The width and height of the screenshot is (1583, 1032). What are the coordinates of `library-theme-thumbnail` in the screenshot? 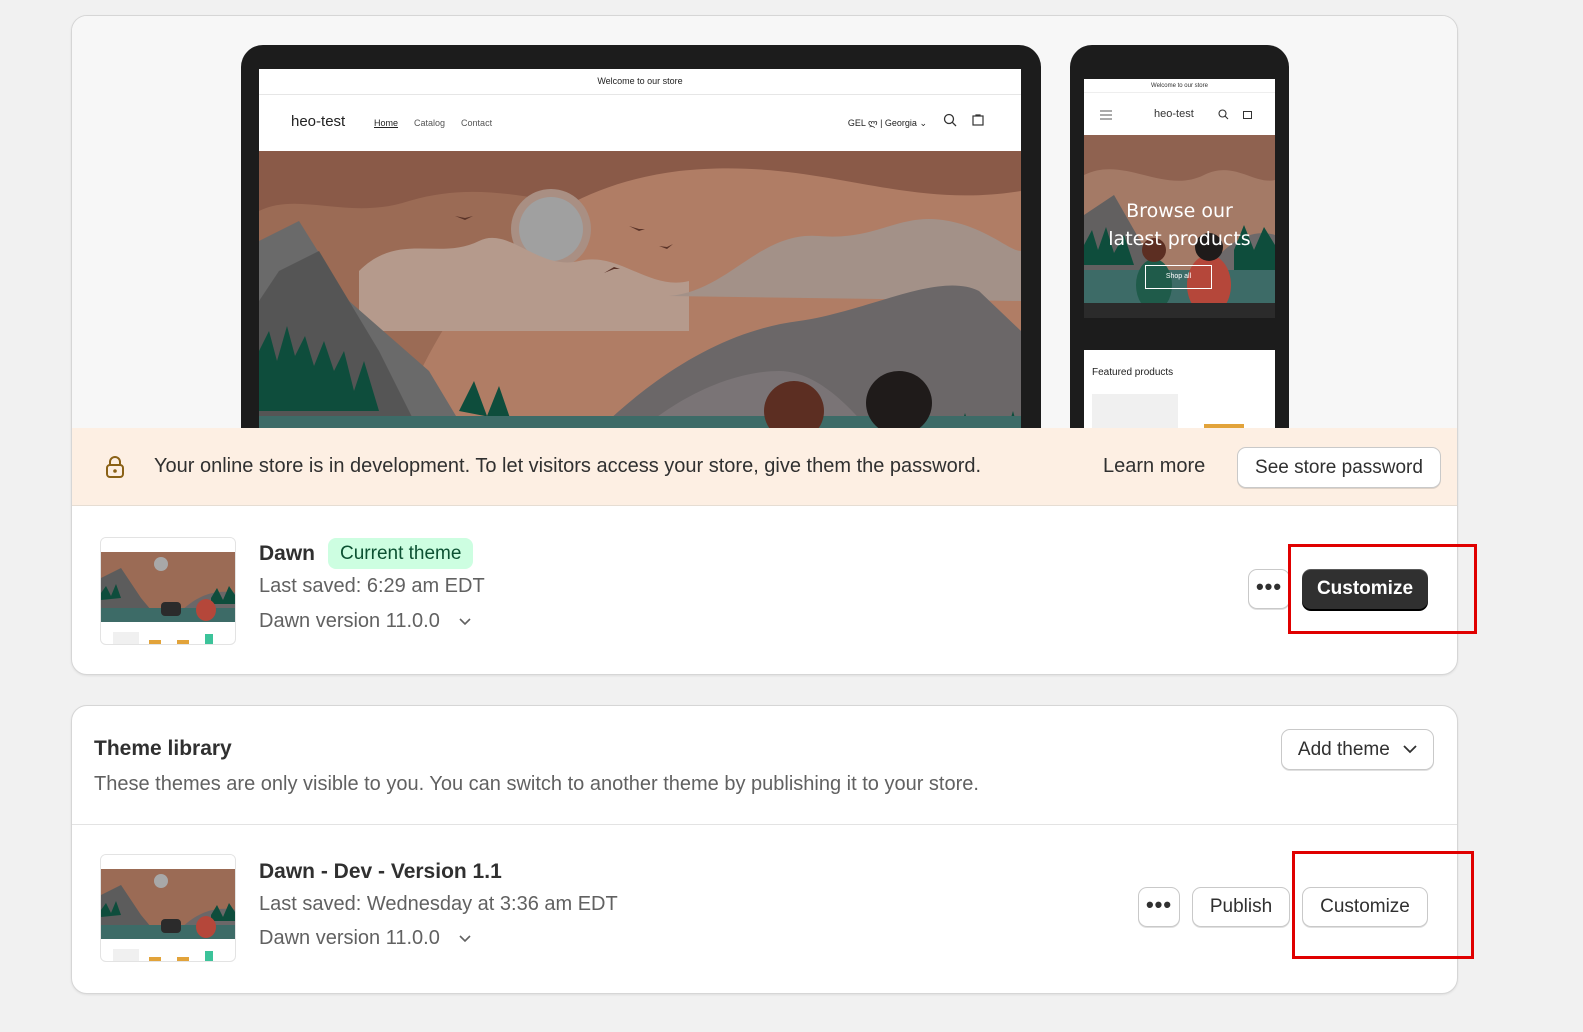 It's located at (168, 908).